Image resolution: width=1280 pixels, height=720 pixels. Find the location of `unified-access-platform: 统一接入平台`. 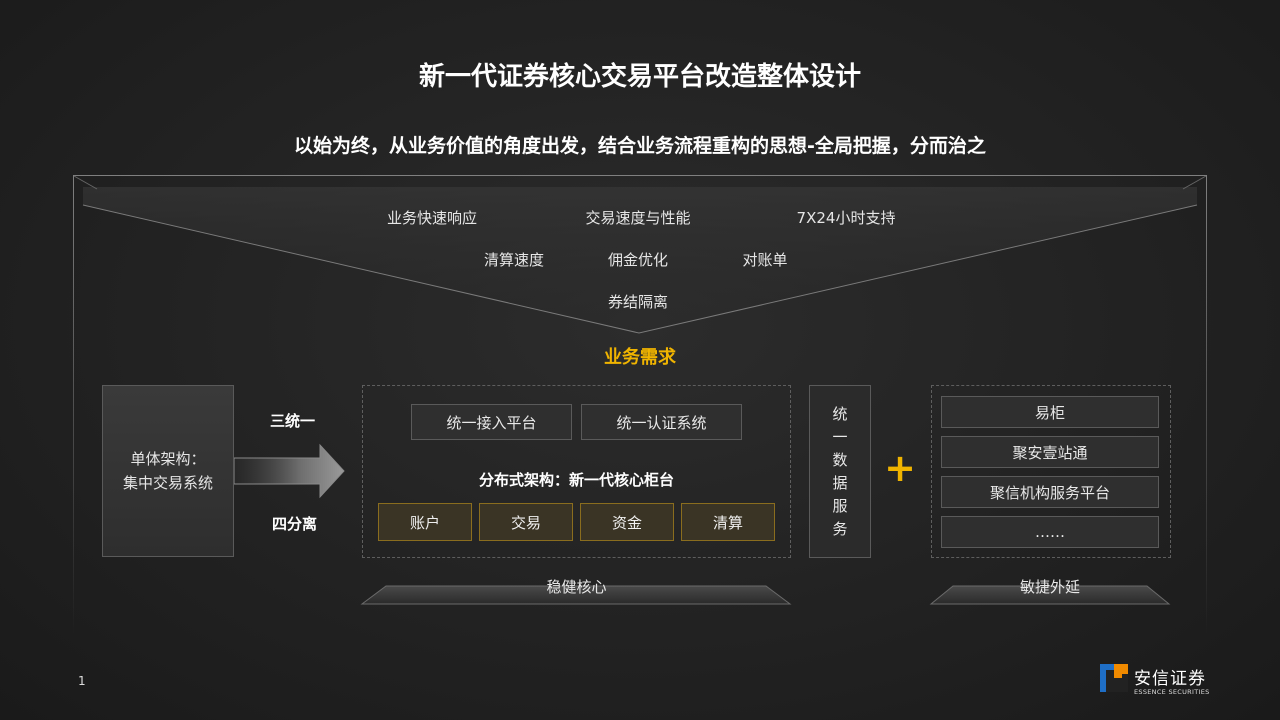

unified-access-platform: 统一接入平台 is located at coordinates (491, 422).